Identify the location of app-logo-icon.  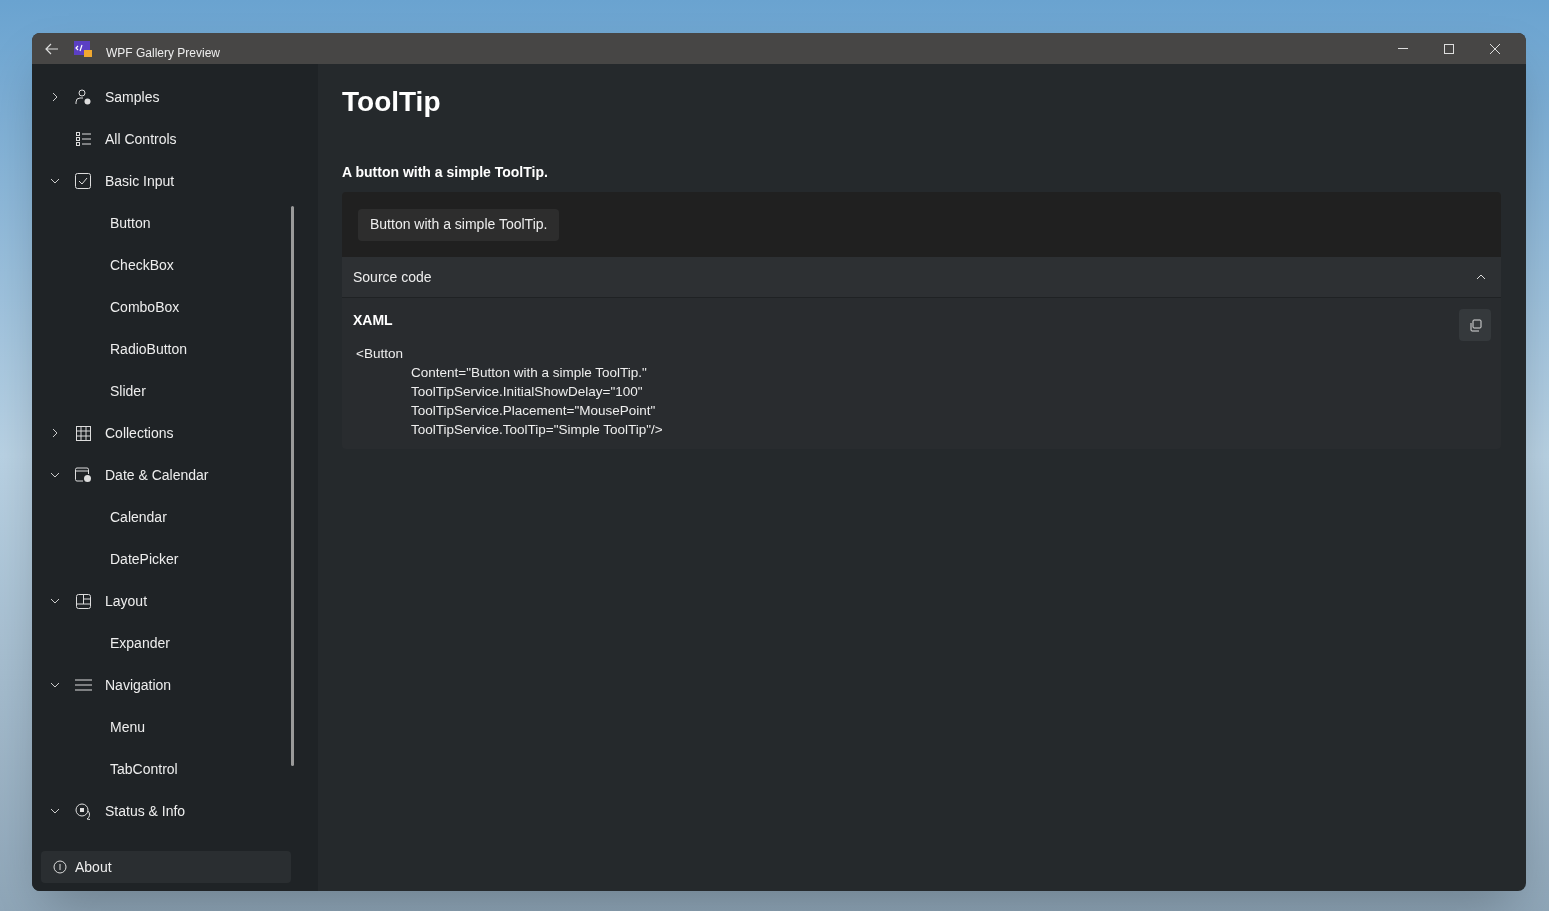
(83, 48).